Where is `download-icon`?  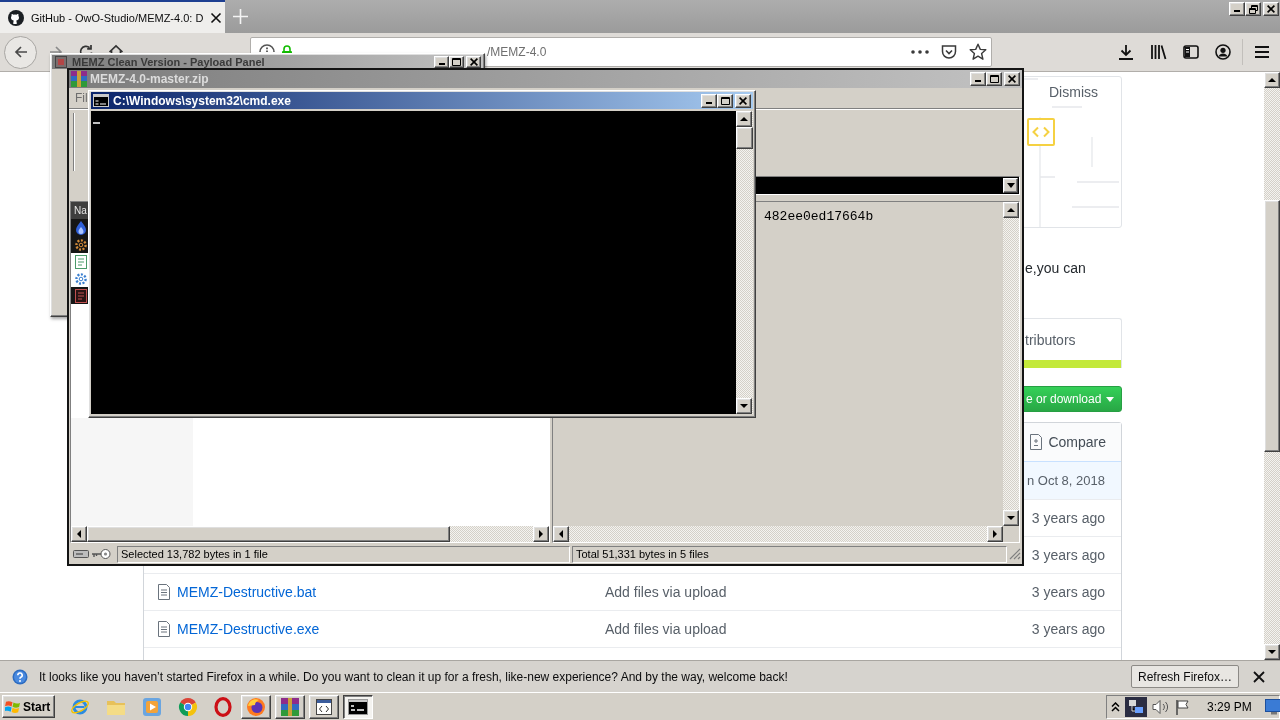 download-icon is located at coordinates (1126, 52).